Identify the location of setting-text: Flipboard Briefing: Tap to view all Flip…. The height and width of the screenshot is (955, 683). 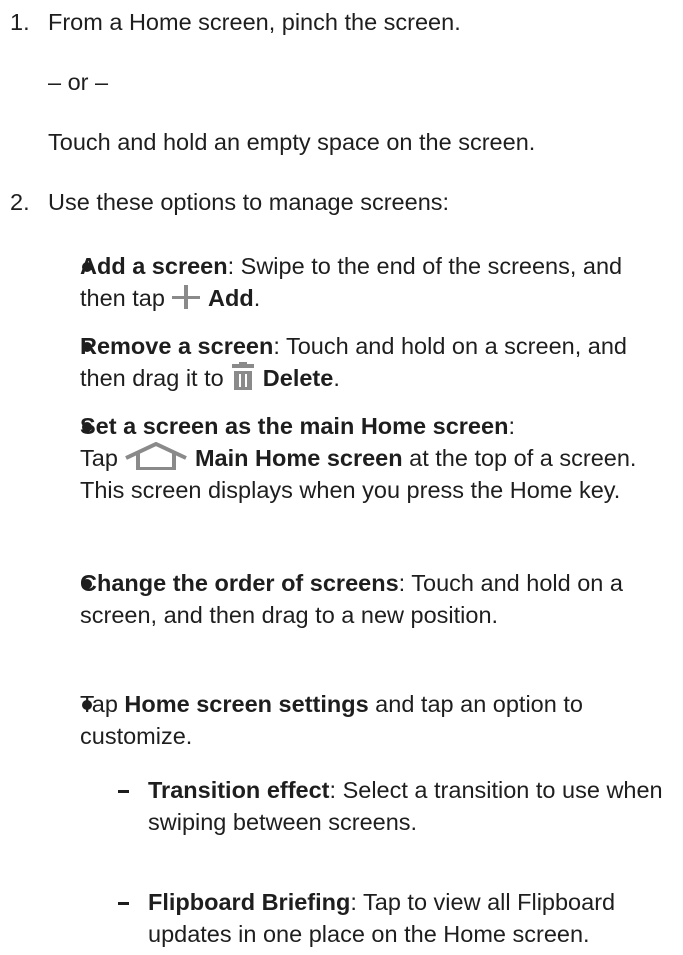
(382, 918).